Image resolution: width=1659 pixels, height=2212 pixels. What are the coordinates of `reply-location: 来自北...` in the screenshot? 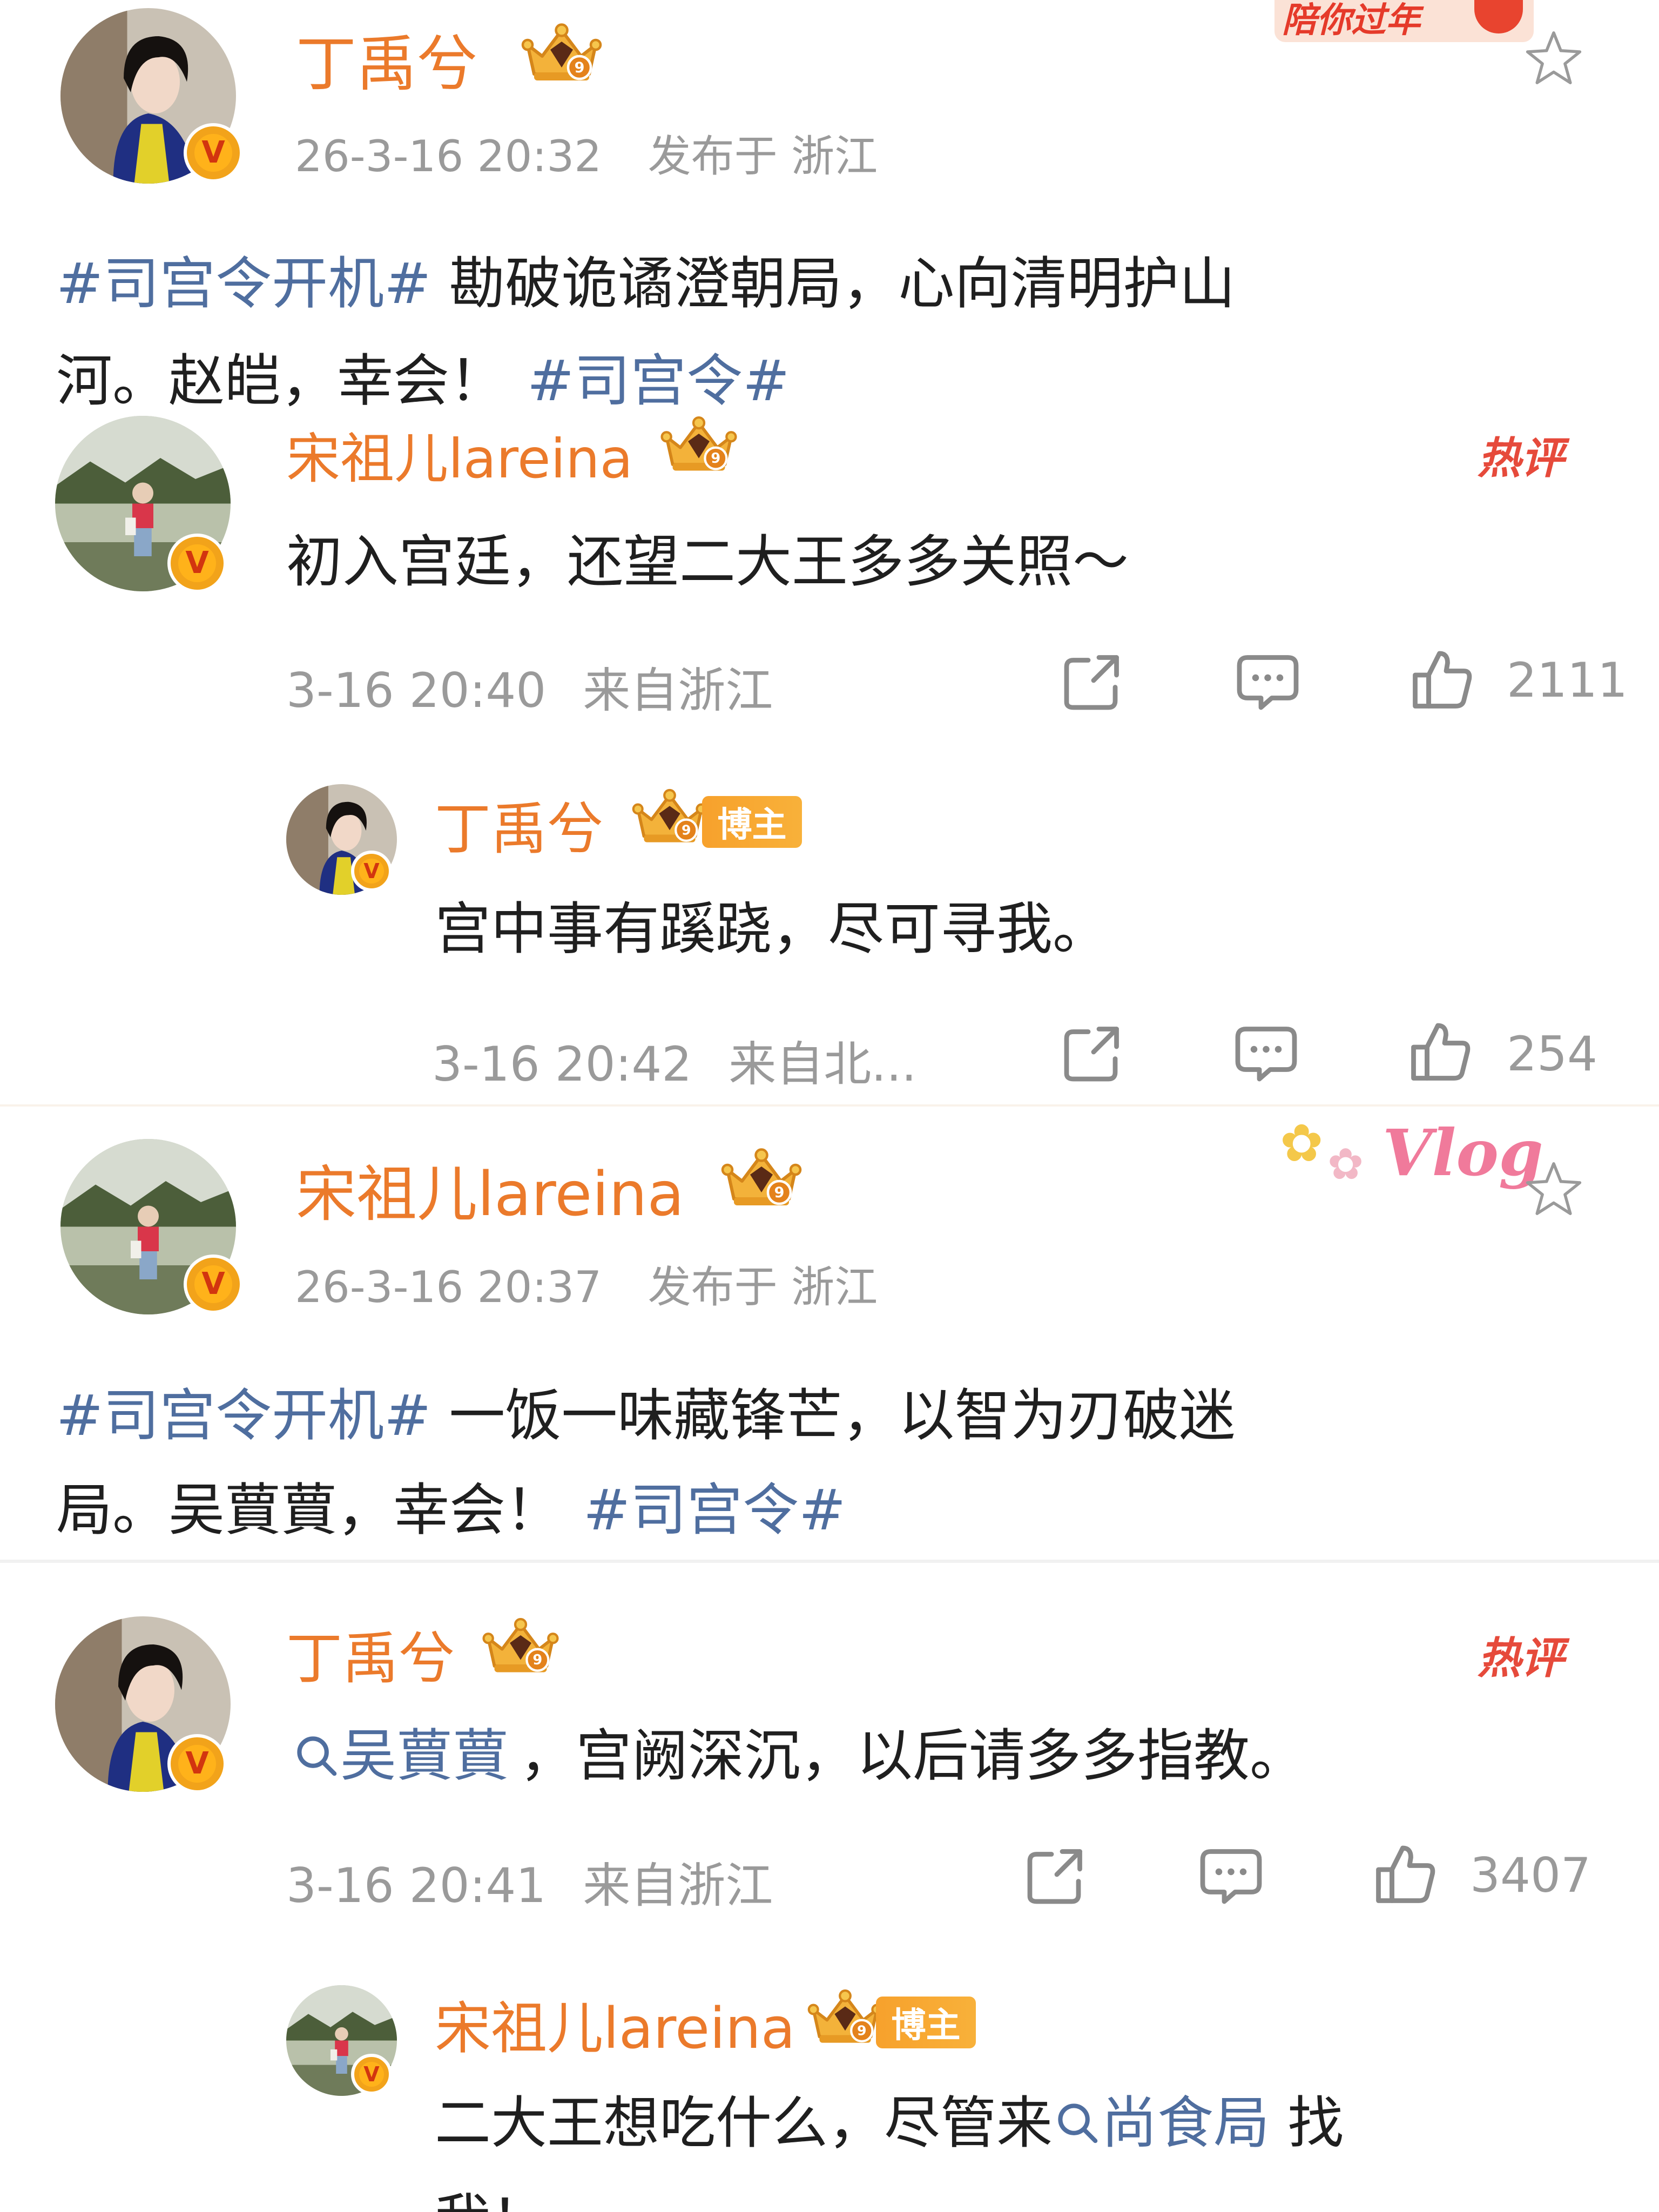 It's located at (823, 1064).